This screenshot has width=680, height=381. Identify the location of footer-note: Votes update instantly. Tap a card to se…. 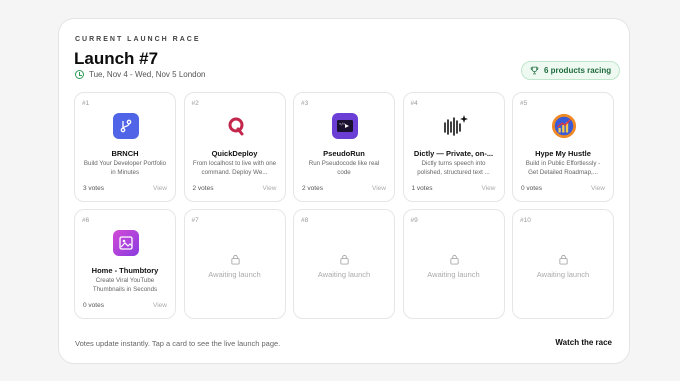
(178, 343).